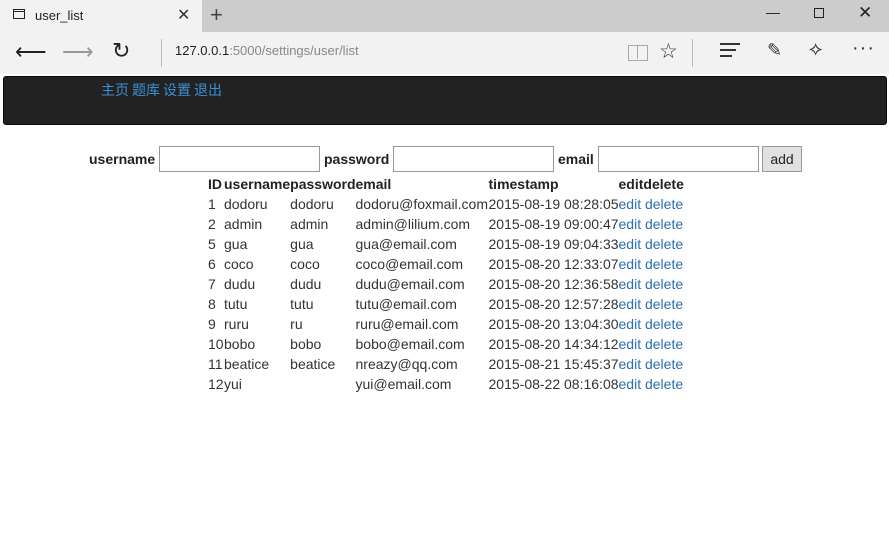  I want to click on star-icon: ☆, so click(668, 51).